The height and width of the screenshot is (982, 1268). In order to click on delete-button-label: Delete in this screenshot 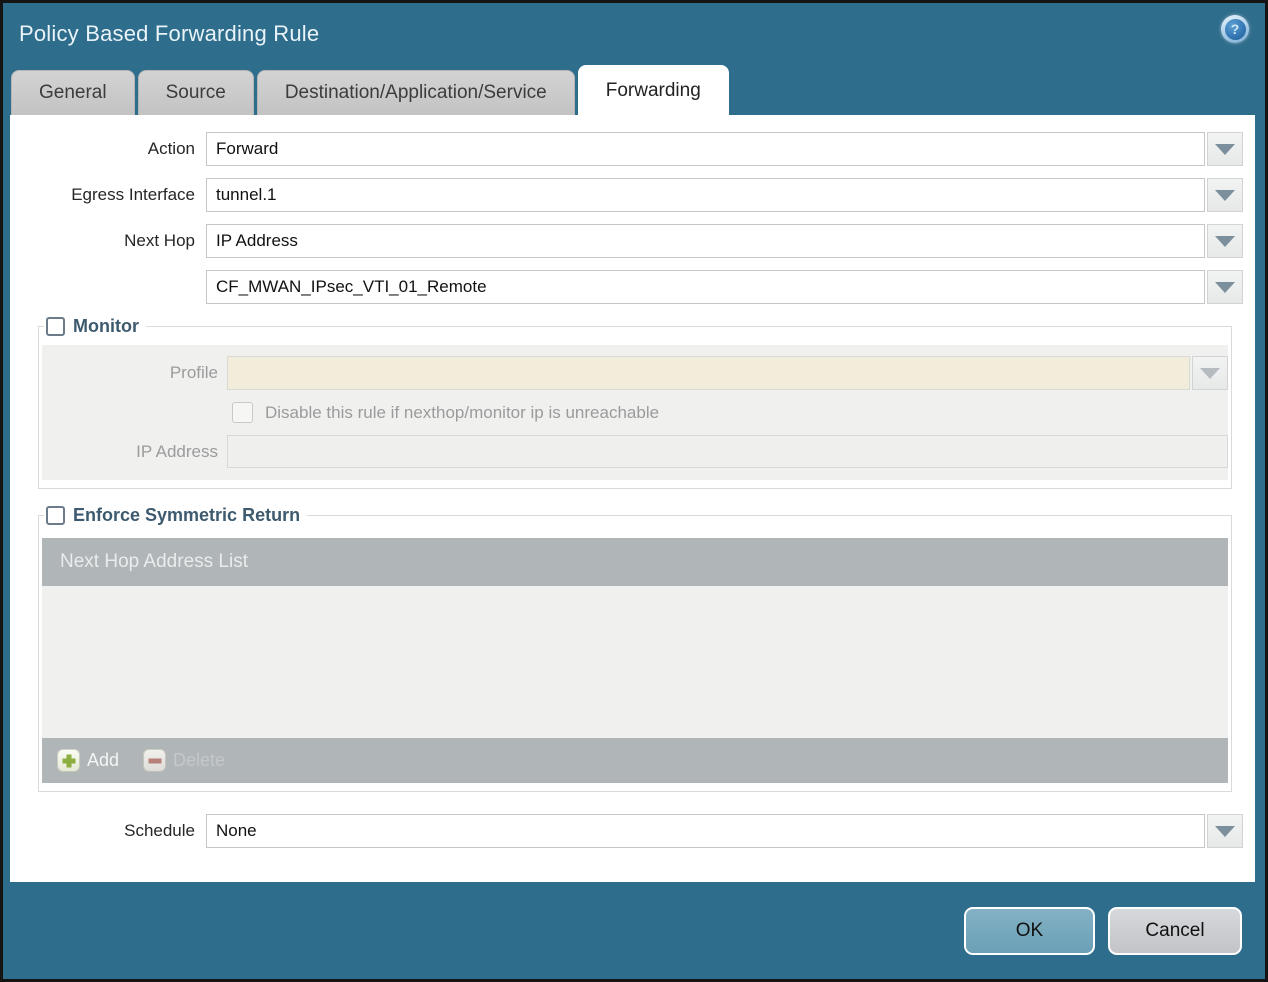, I will do `click(199, 760)`.